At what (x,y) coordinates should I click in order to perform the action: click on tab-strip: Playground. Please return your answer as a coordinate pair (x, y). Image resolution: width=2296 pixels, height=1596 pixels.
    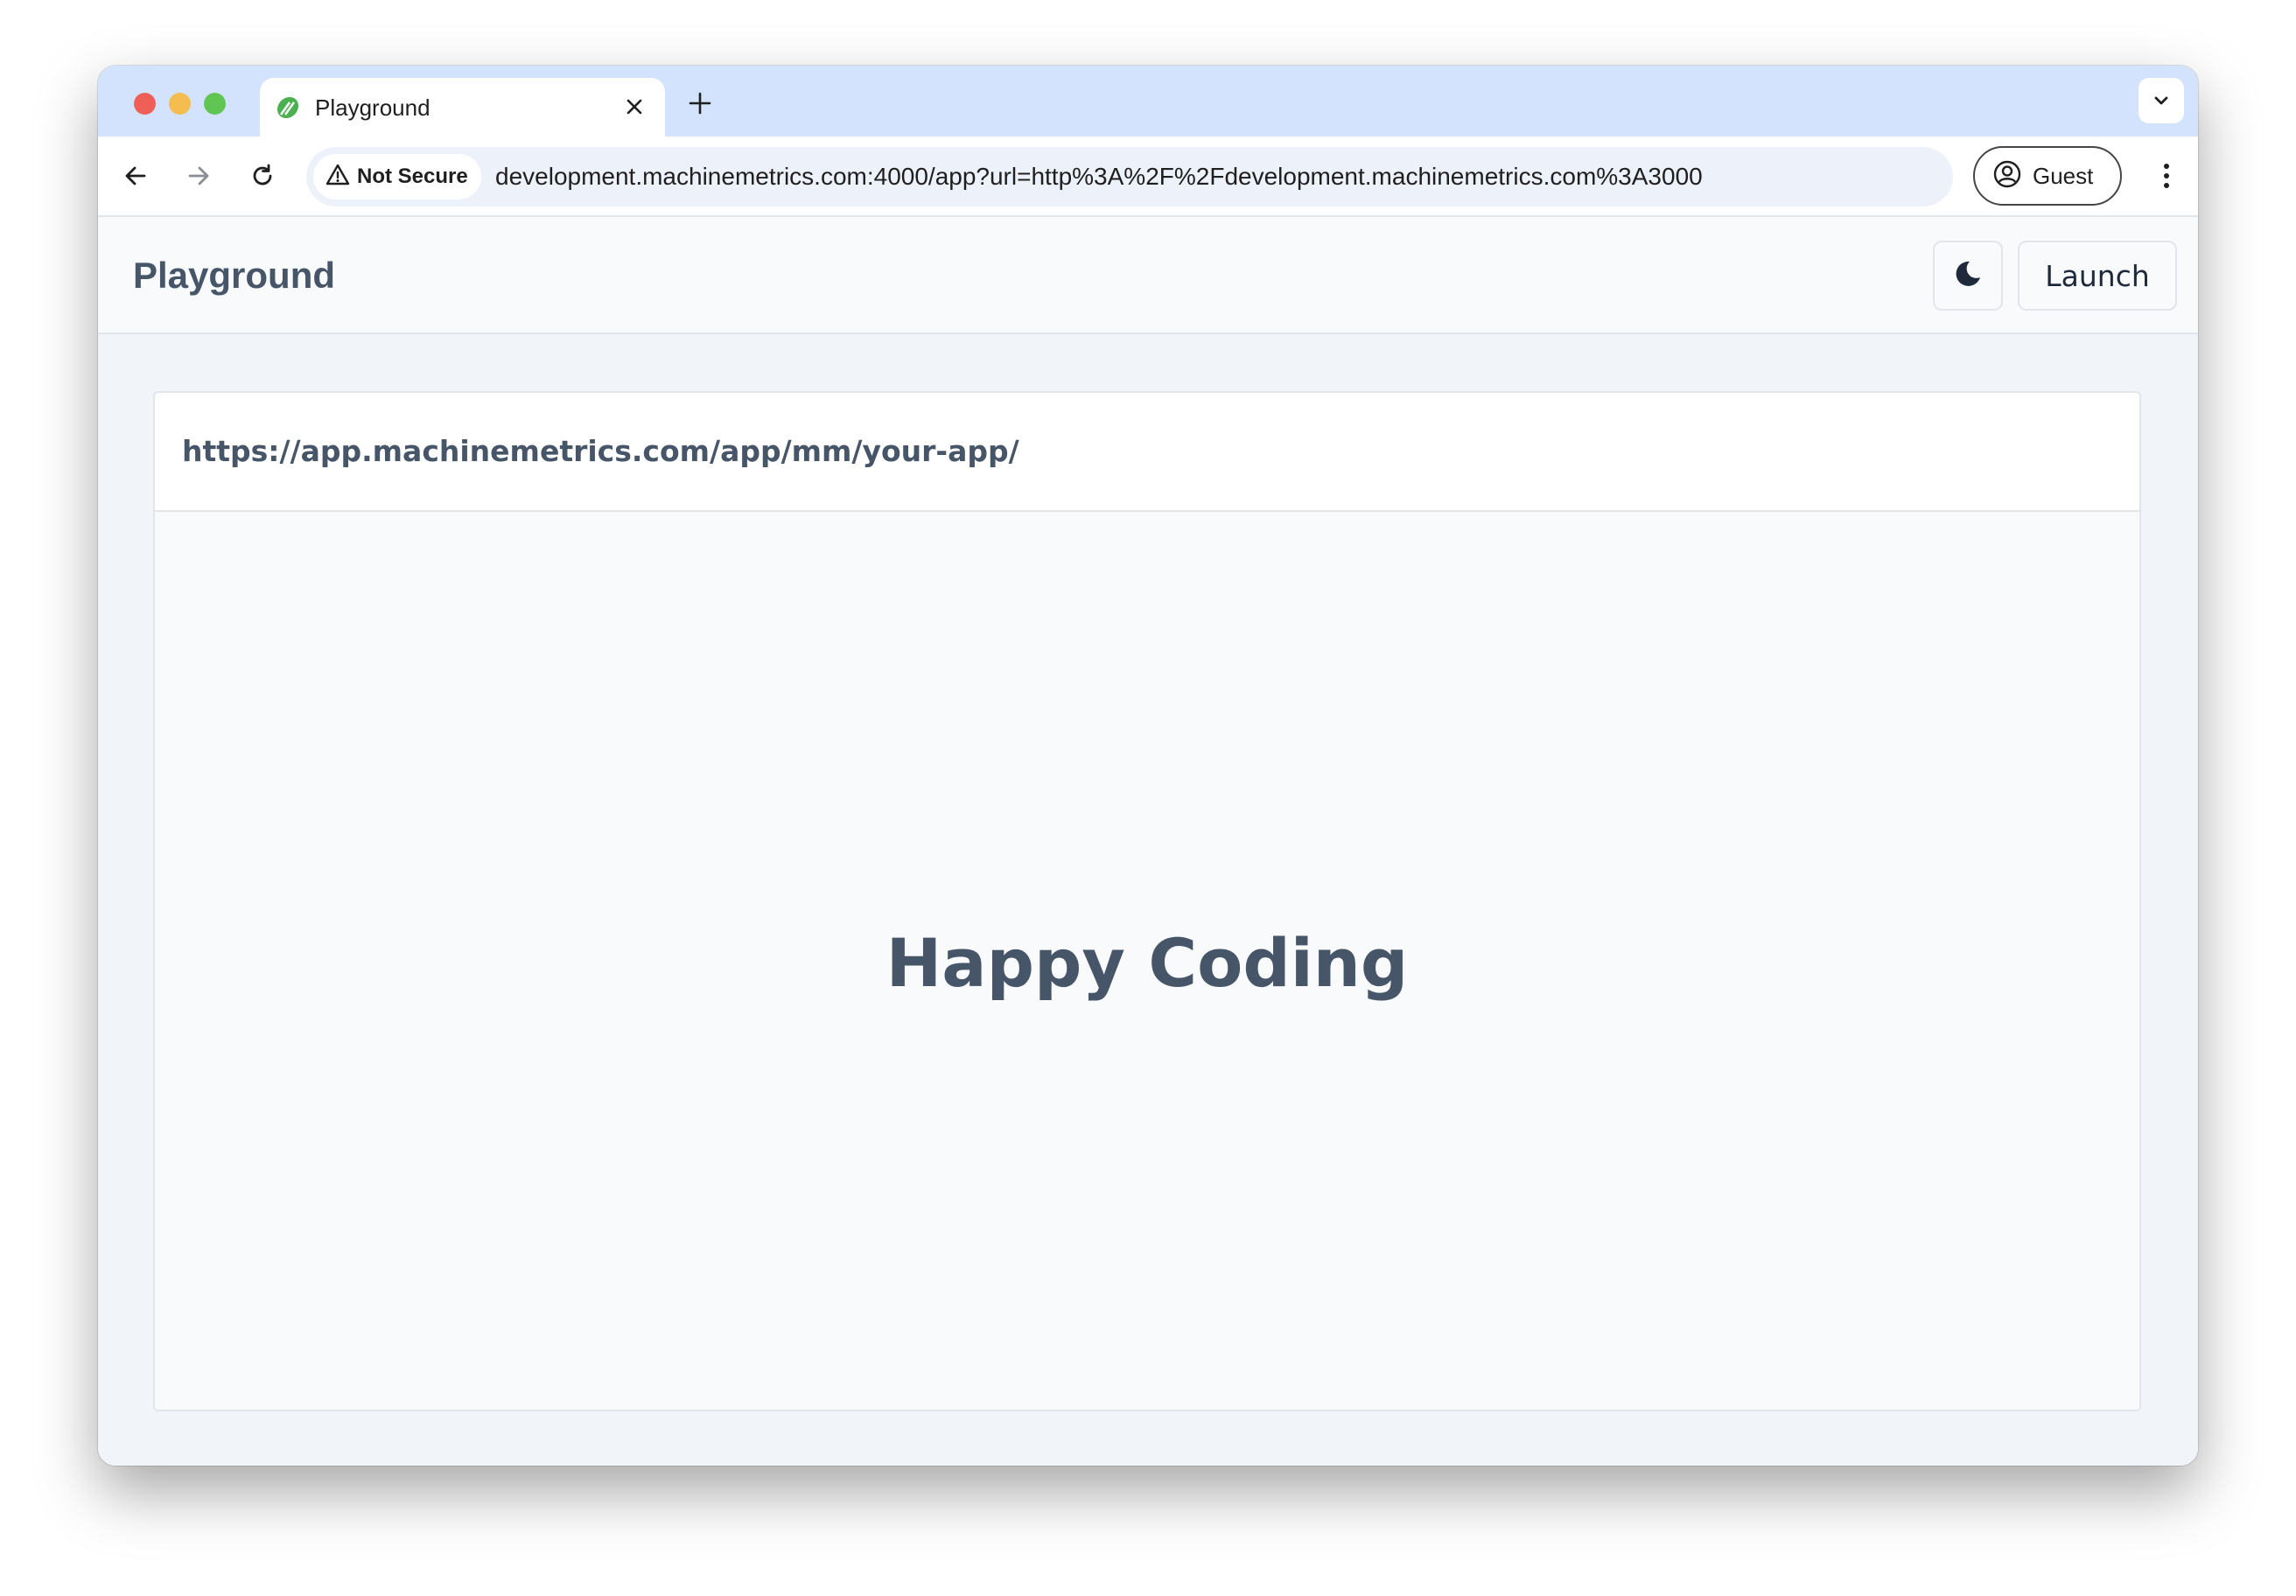
    Looking at the image, I should click on (1148, 101).